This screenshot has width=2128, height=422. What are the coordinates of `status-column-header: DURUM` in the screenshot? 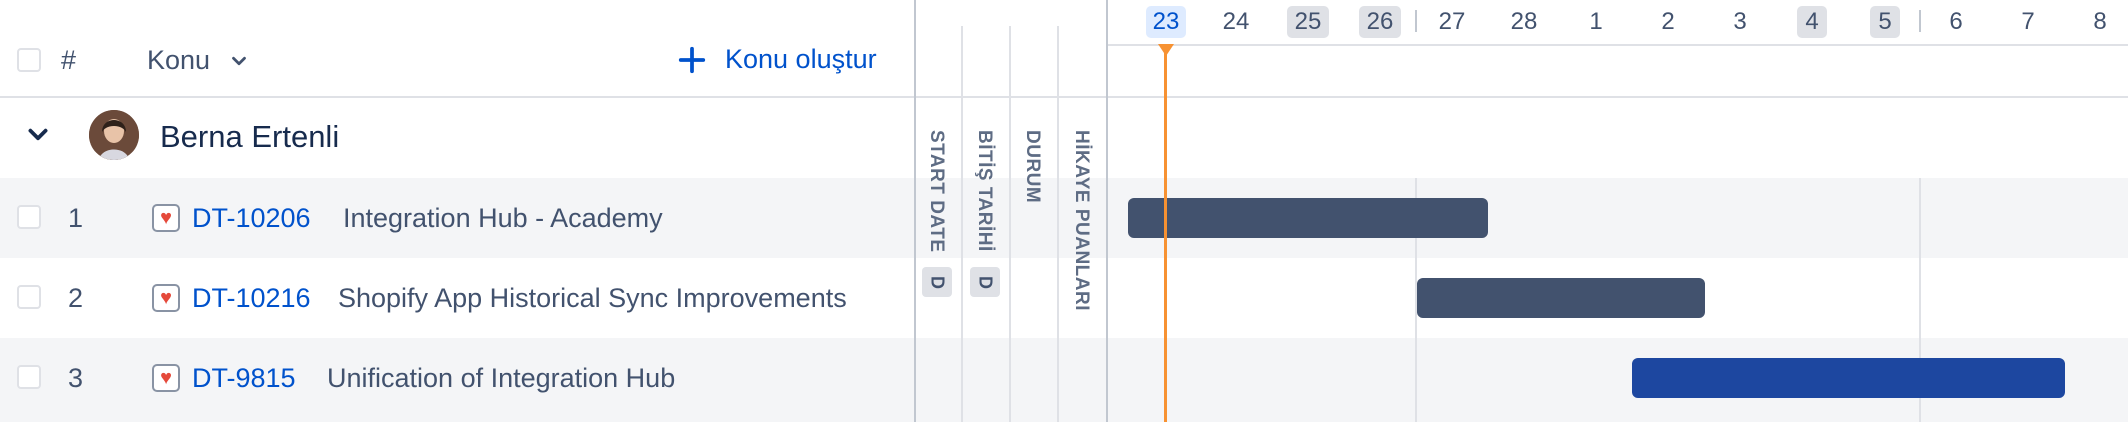 It's located at (1032, 166).